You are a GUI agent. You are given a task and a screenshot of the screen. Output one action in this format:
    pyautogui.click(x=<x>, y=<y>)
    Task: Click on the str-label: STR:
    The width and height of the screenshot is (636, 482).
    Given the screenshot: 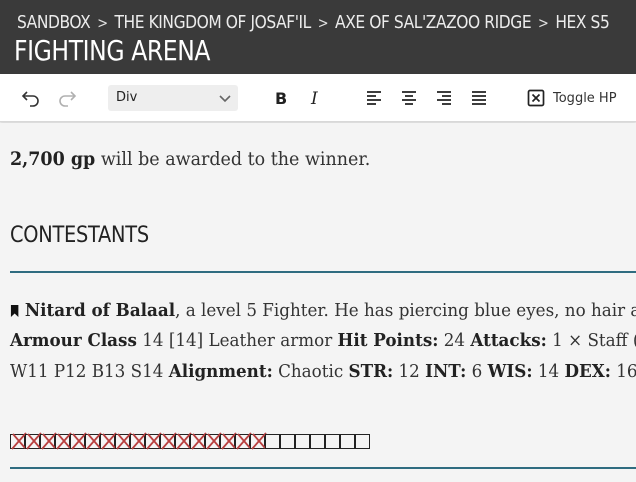 What is the action you would take?
    pyautogui.click(x=371, y=371)
    